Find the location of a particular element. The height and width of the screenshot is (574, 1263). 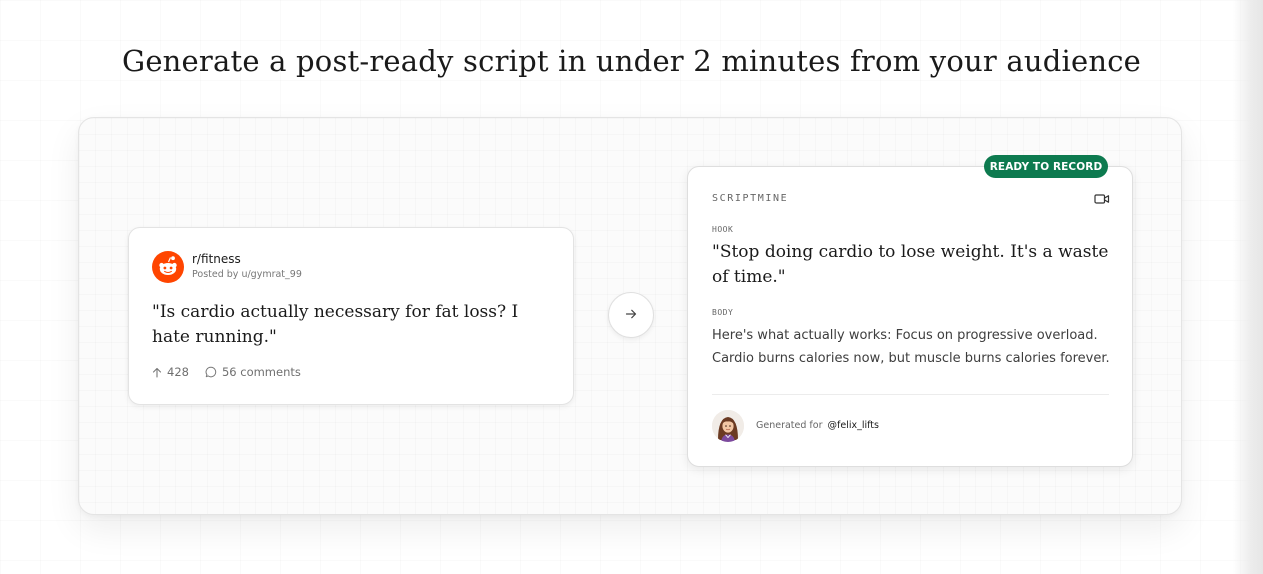

comment-bubble-icon is located at coordinates (213, 372).